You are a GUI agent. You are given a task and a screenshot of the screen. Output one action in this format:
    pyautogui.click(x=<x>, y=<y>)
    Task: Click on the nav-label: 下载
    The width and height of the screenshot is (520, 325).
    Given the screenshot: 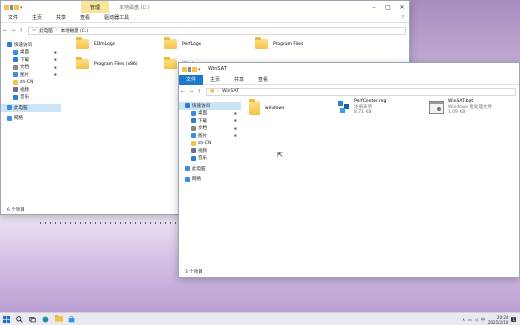 What is the action you would take?
    pyautogui.click(x=202, y=121)
    